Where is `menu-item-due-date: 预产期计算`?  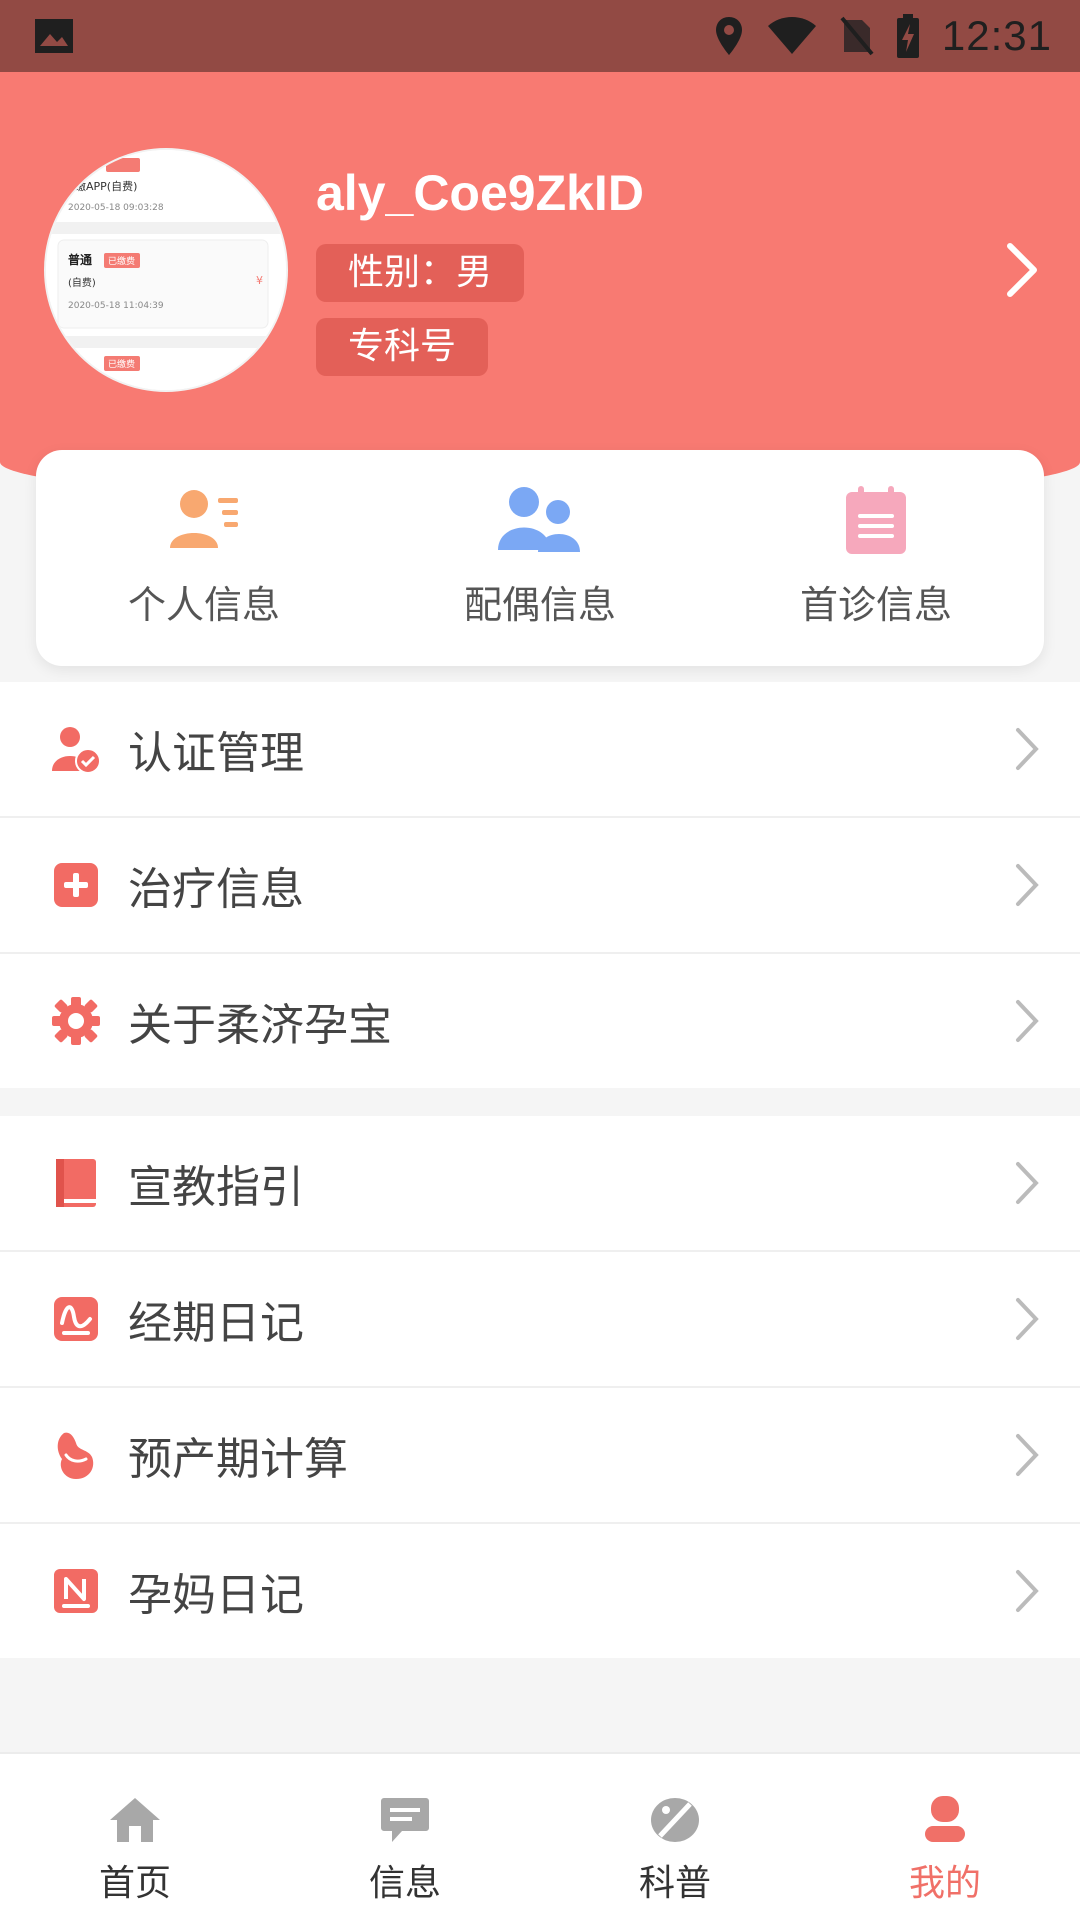 menu-item-due-date: 预产期计算 is located at coordinates (540, 1456).